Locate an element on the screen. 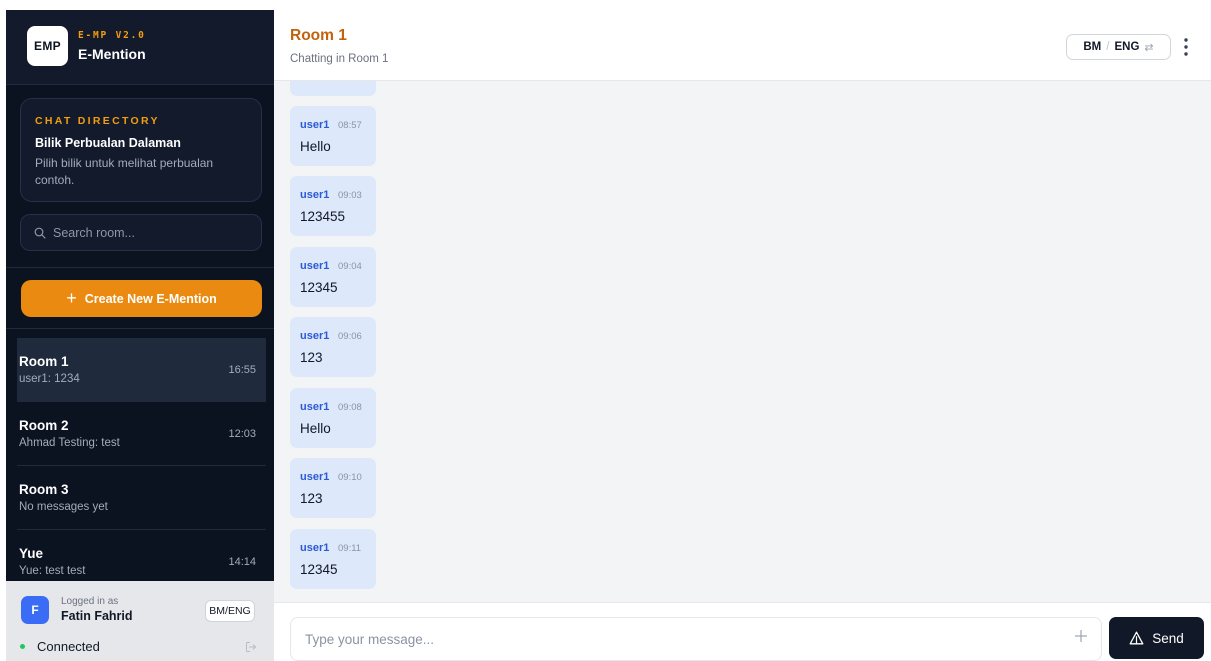  room-name: Yue is located at coordinates (31, 553).